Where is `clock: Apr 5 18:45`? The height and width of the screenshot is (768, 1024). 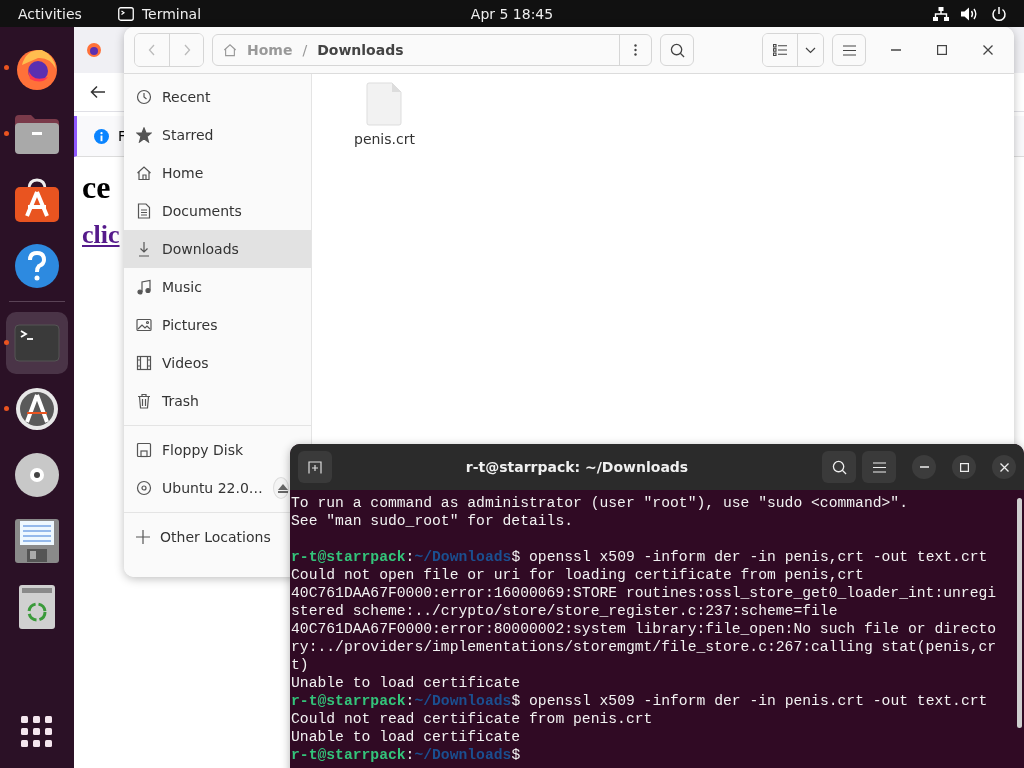
clock: Apr 5 18:45 is located at coordinates (512, 13).